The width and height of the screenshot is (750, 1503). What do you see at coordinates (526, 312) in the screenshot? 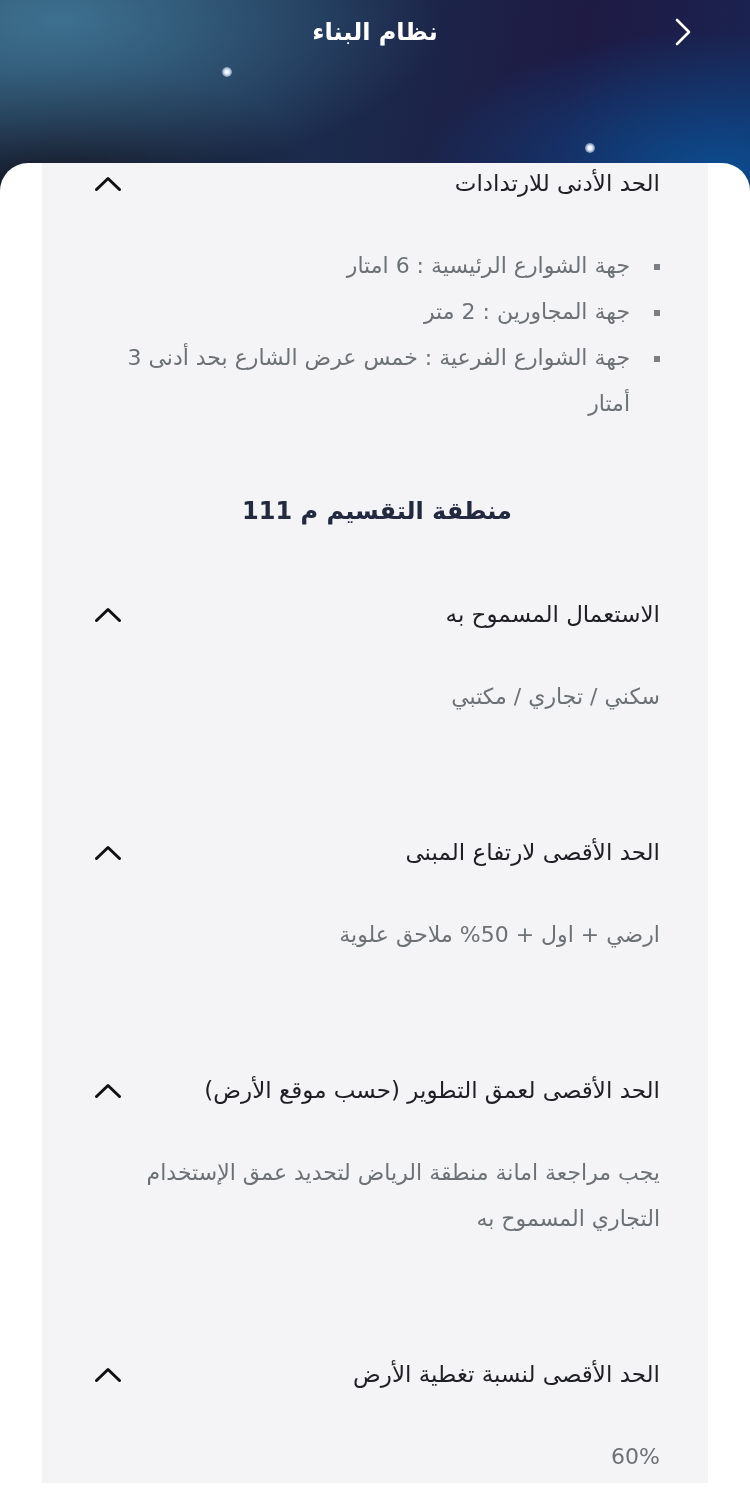
I see `list-item-text: جهة المجاورين : 2 متر` at bounding box center [526, 312].